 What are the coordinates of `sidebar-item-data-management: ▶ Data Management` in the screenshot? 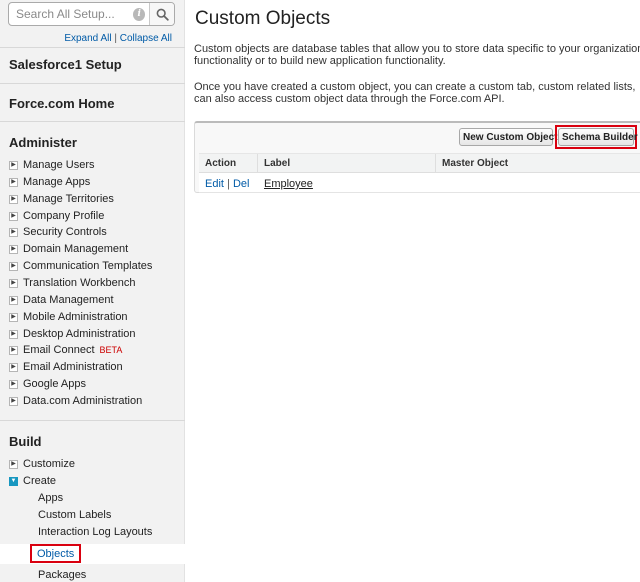 It's located at (61, 300).